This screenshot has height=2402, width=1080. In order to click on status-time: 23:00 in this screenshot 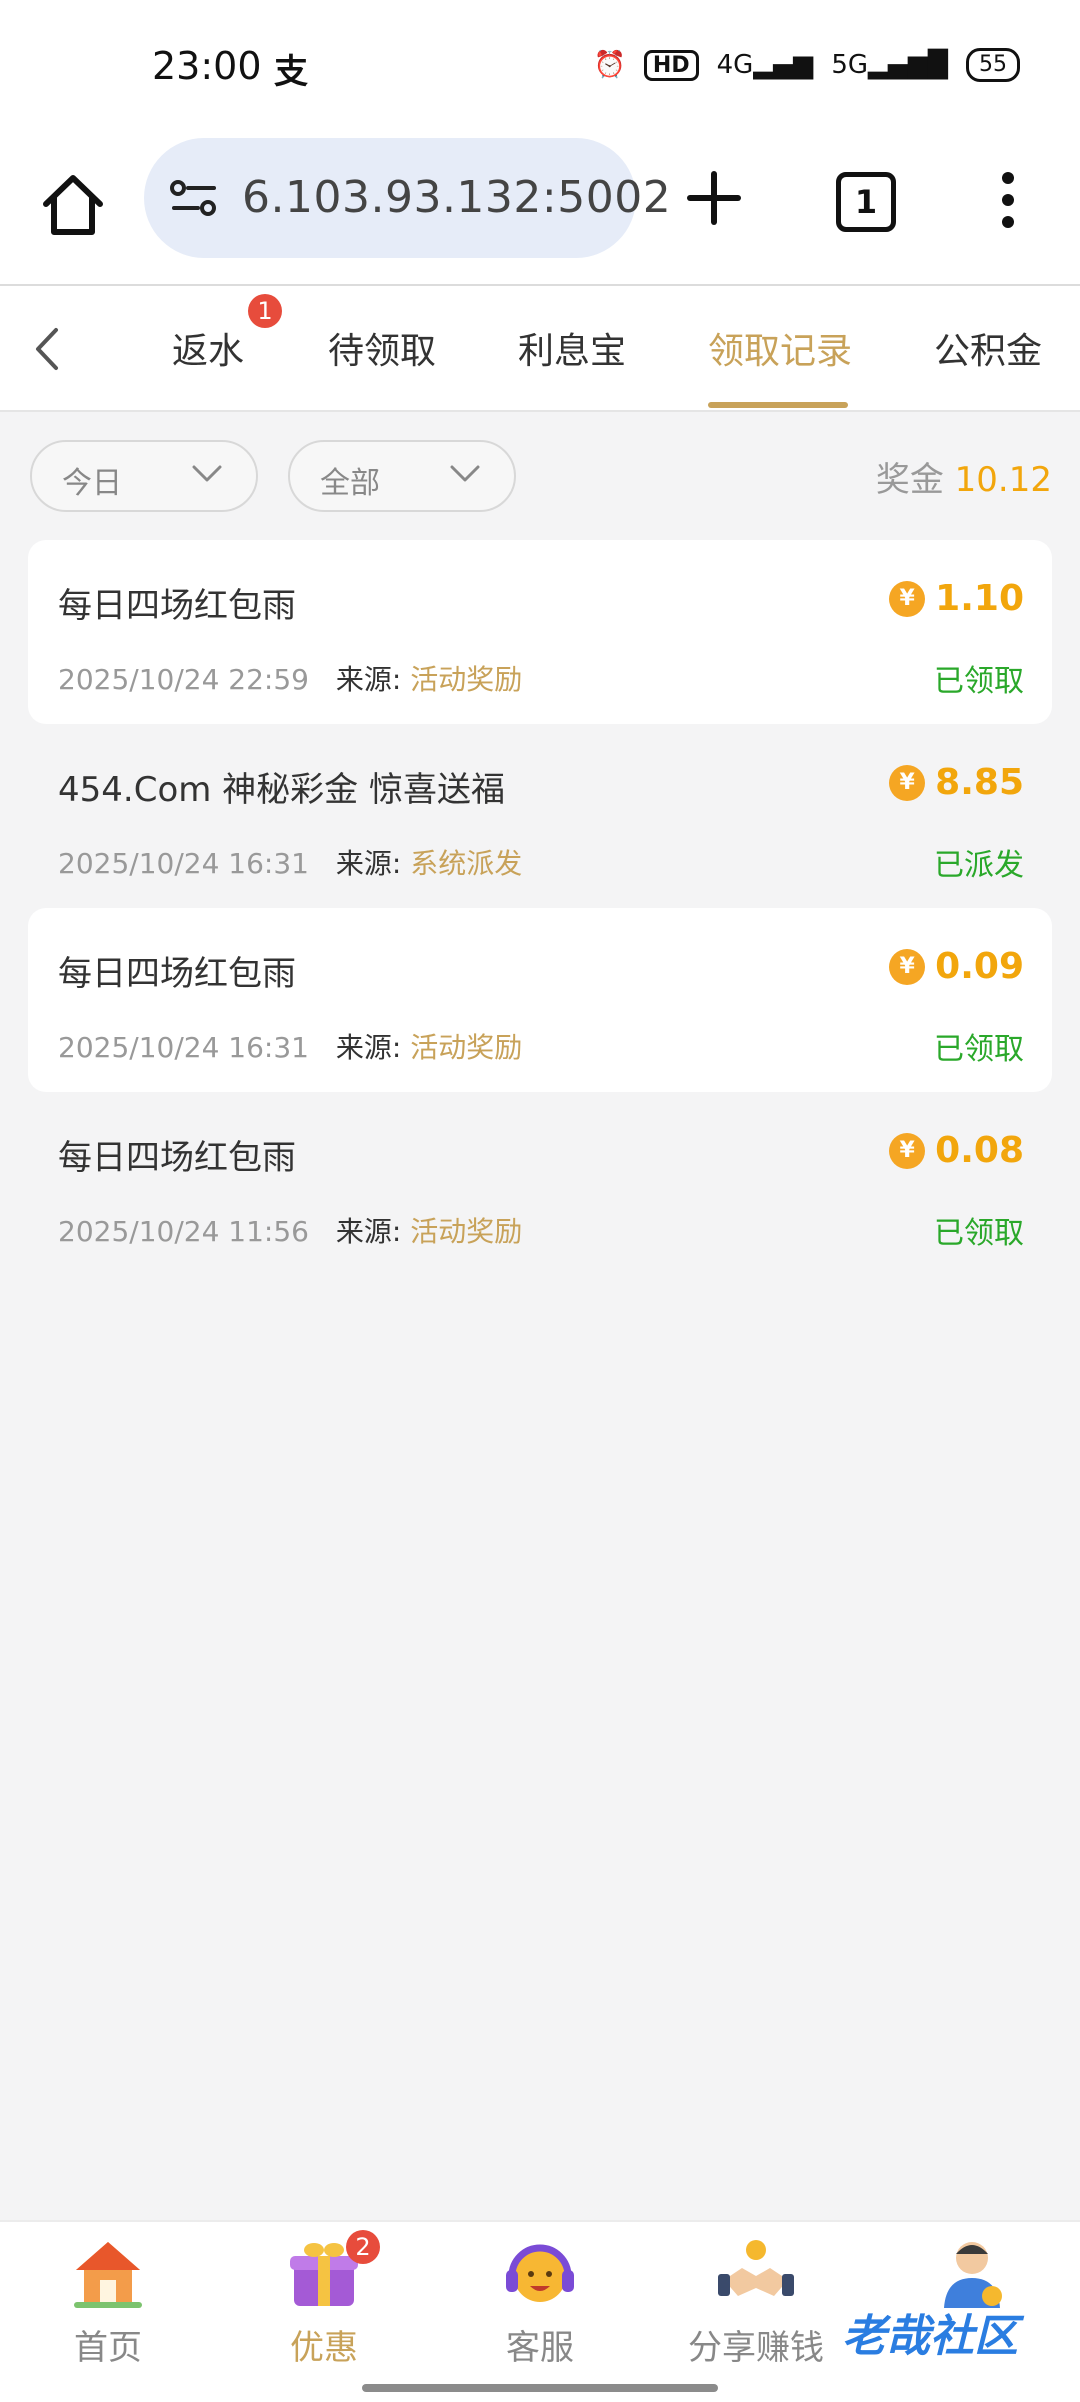, I will do `click(207, 66)`.